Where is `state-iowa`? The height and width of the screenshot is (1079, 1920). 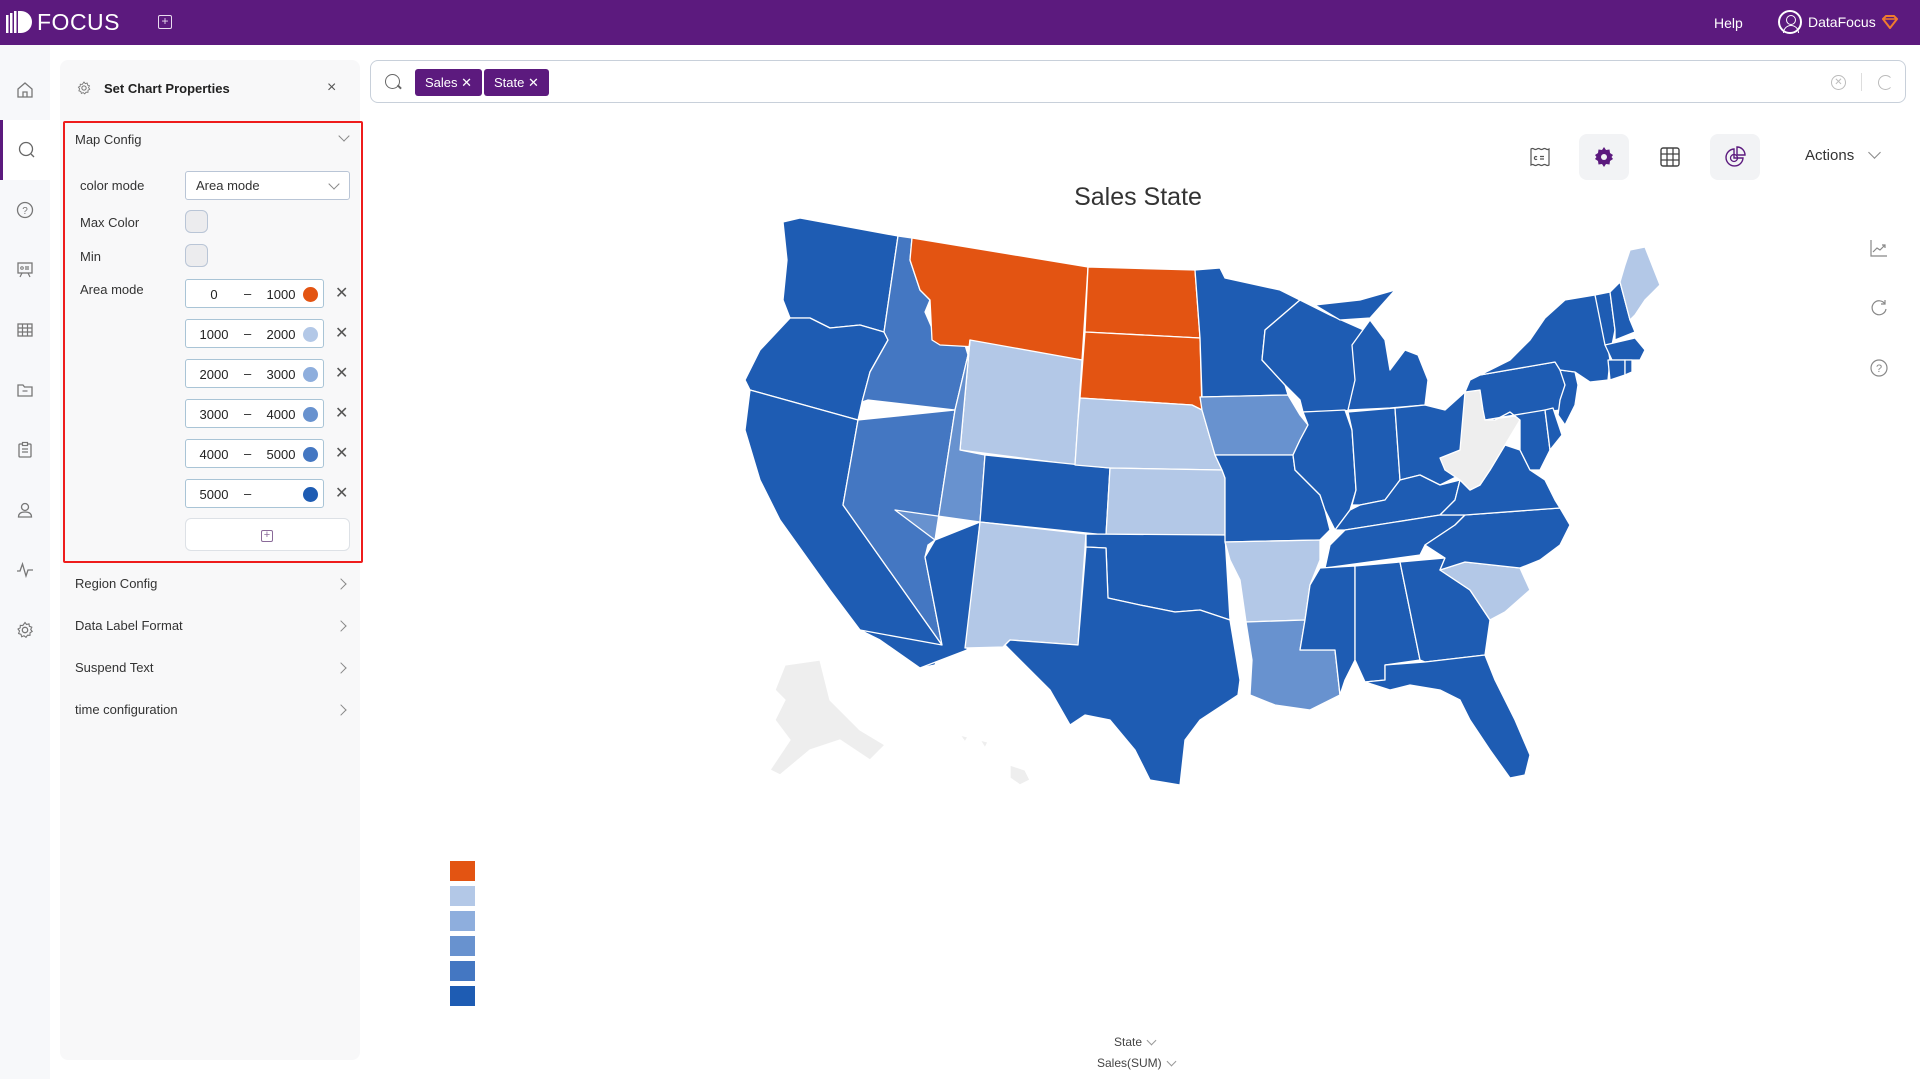
state-iowa is located at coordinates (1254, 425).